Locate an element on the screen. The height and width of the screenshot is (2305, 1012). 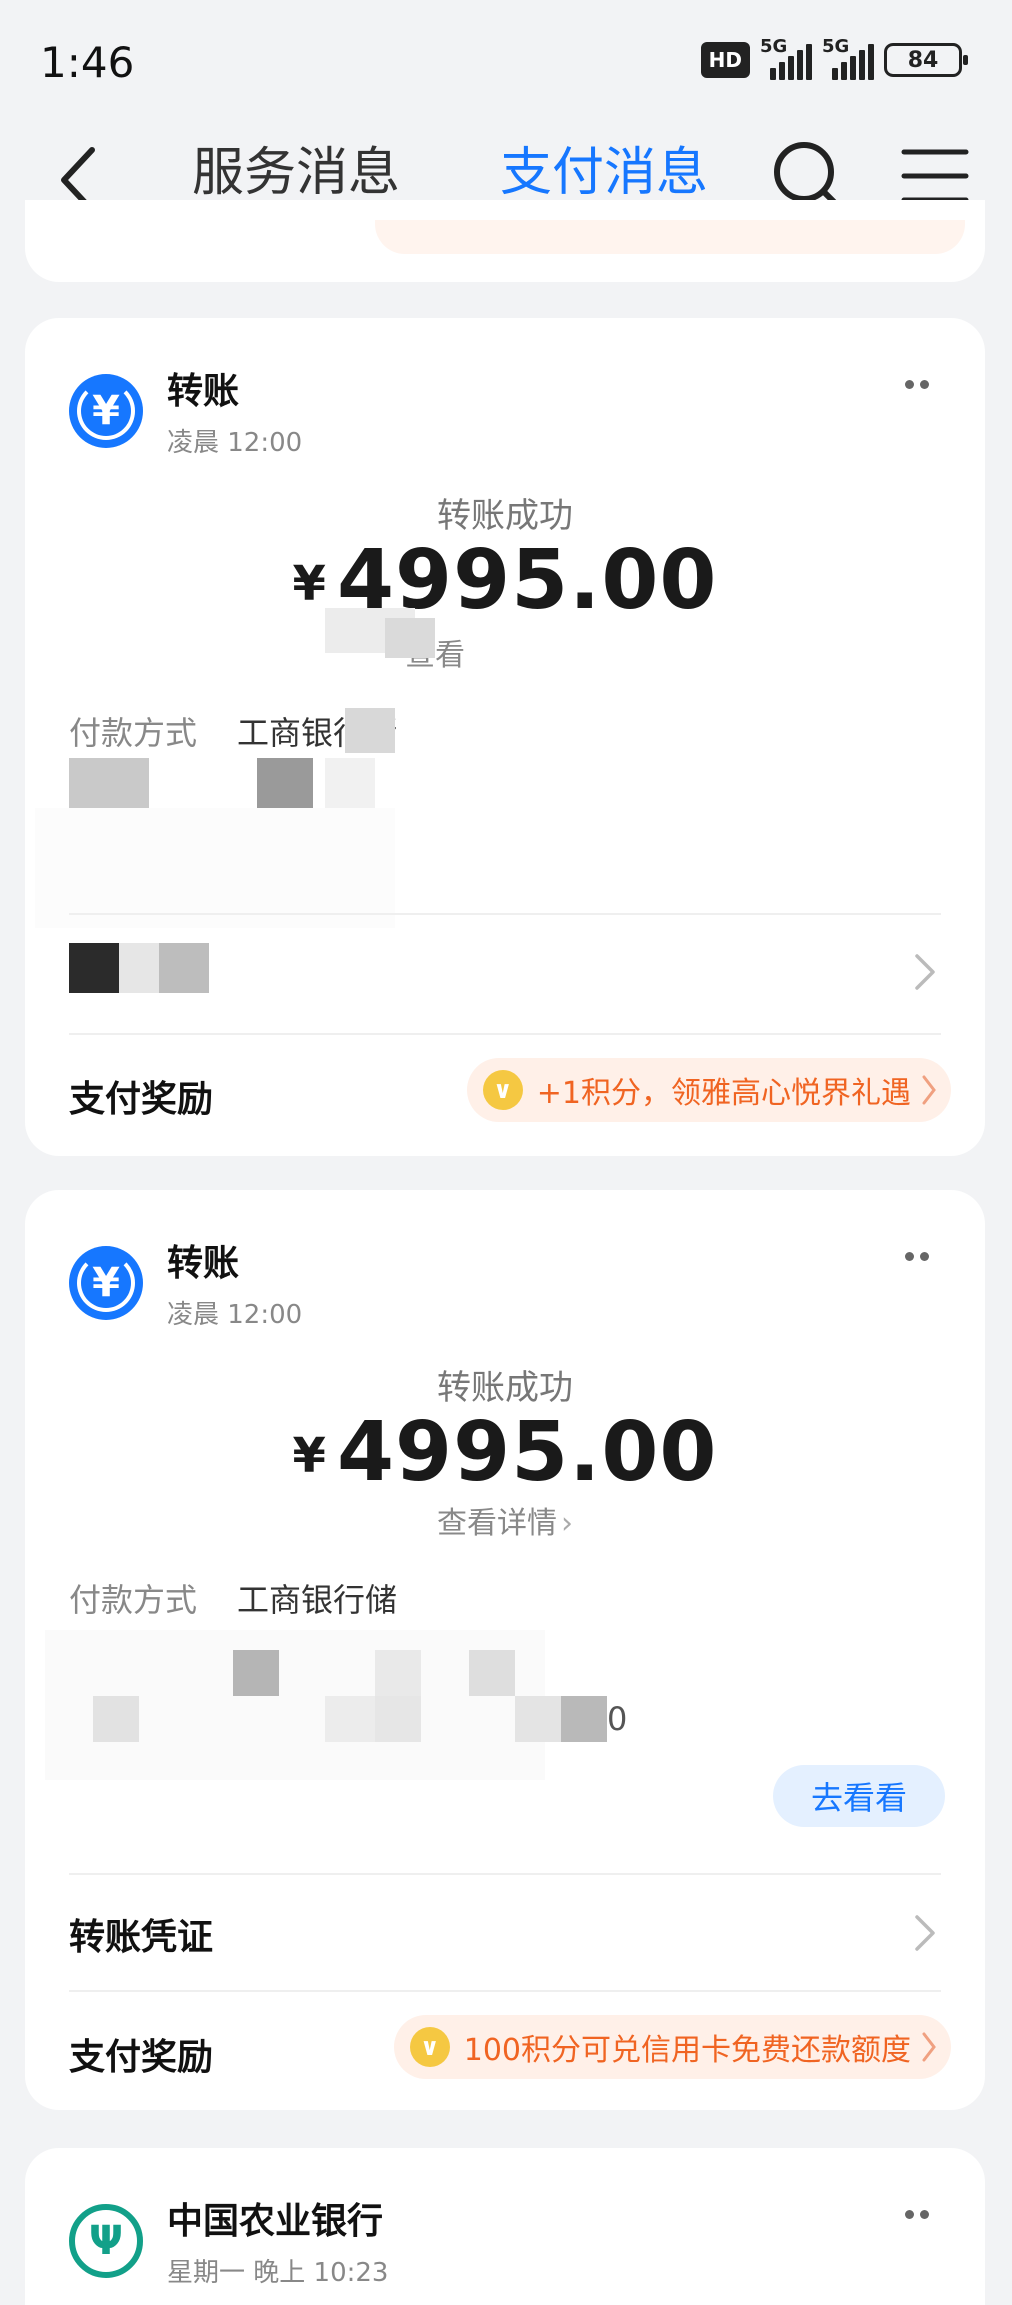
masked-number-suffix: 0 is located at coordinates (617, 1719).